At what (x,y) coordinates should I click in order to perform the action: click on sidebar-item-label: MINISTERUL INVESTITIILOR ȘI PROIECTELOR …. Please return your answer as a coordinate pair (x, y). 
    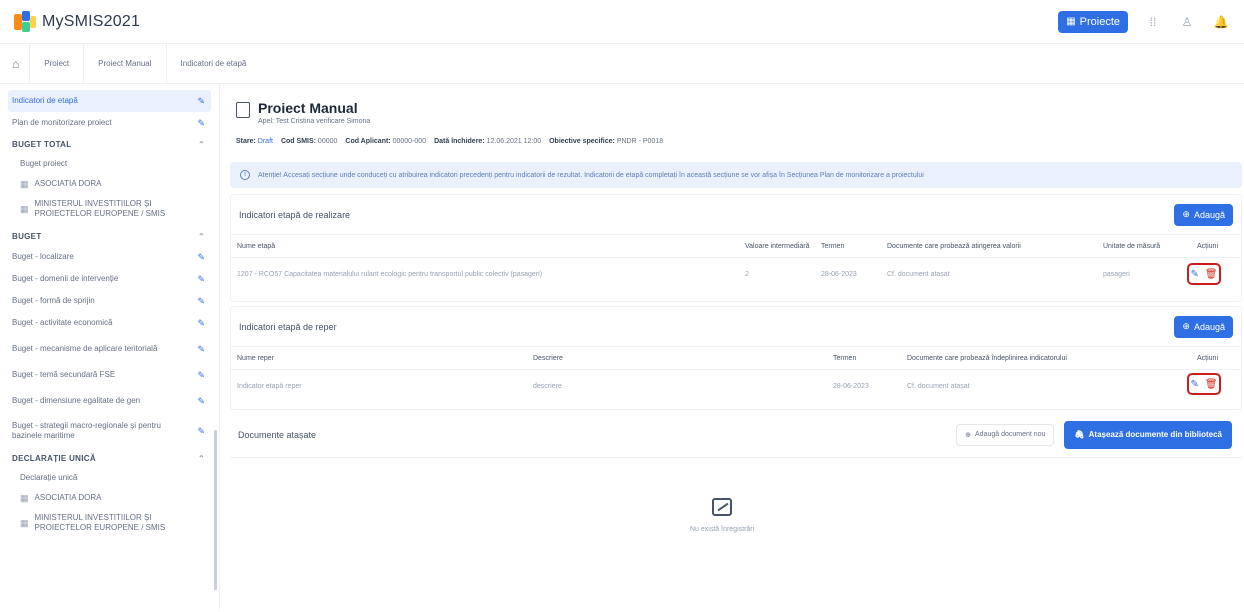
    Looking at the image, I should click on (100, 522).